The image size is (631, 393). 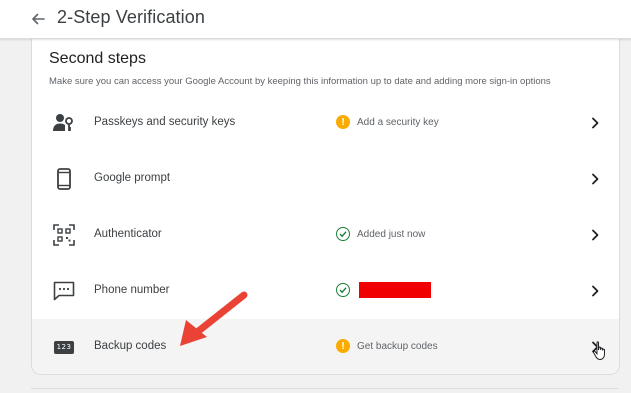 I want to click on status-text: Added just now, so click(x=391, y=234).